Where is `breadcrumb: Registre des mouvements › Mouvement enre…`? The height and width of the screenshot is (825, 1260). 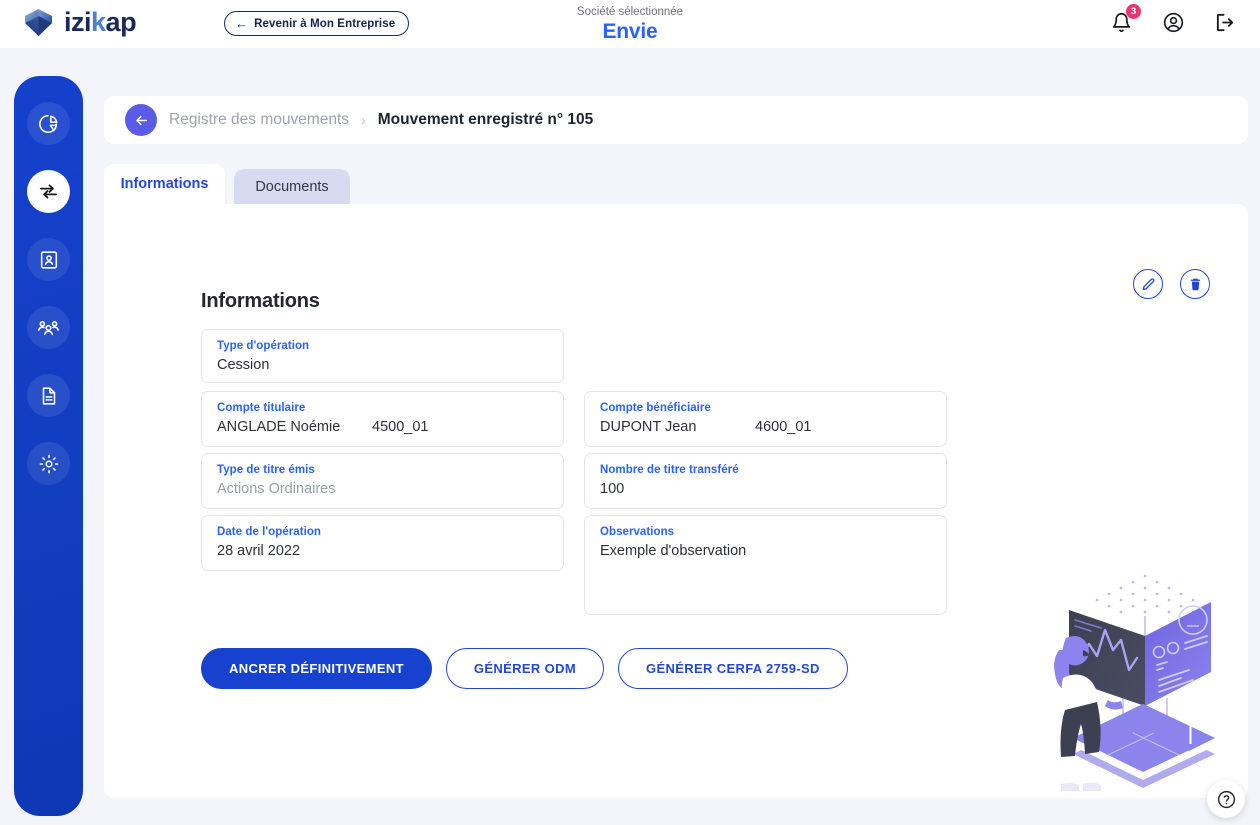
breadcrumb: Registre des mouvements › Mouvement enre… is located at coordinates (676, 120).